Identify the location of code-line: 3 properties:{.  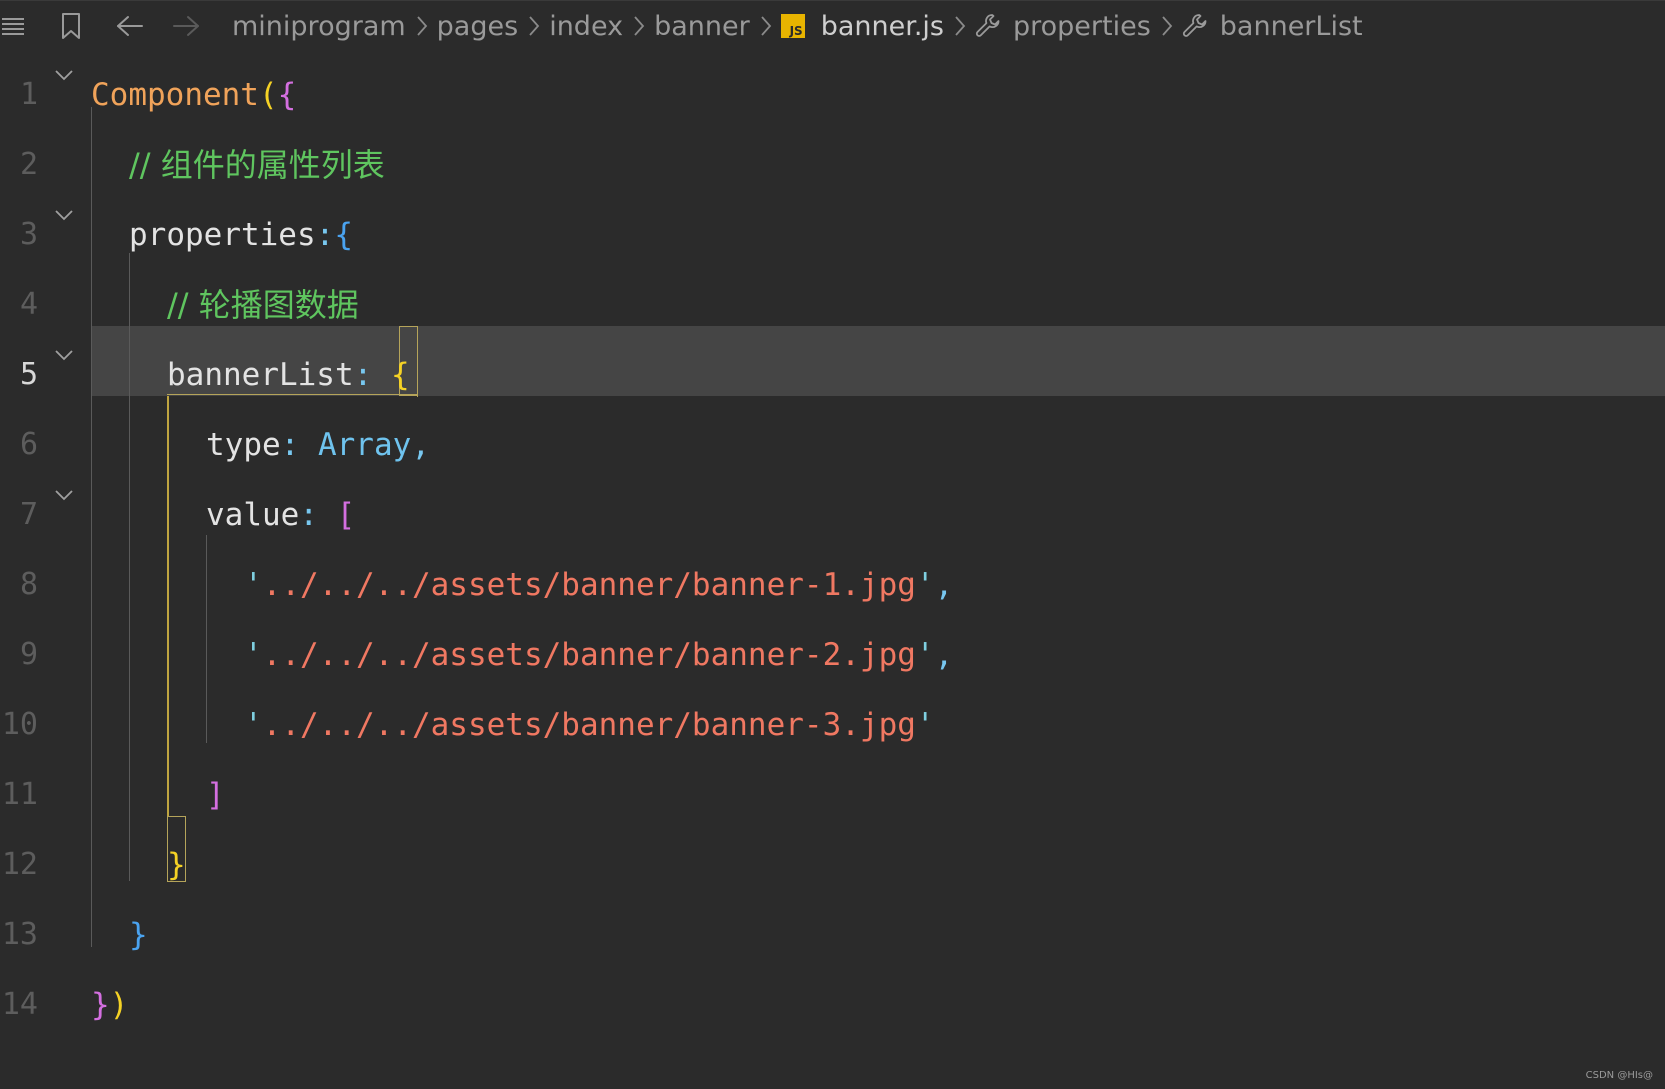
(832, 235).